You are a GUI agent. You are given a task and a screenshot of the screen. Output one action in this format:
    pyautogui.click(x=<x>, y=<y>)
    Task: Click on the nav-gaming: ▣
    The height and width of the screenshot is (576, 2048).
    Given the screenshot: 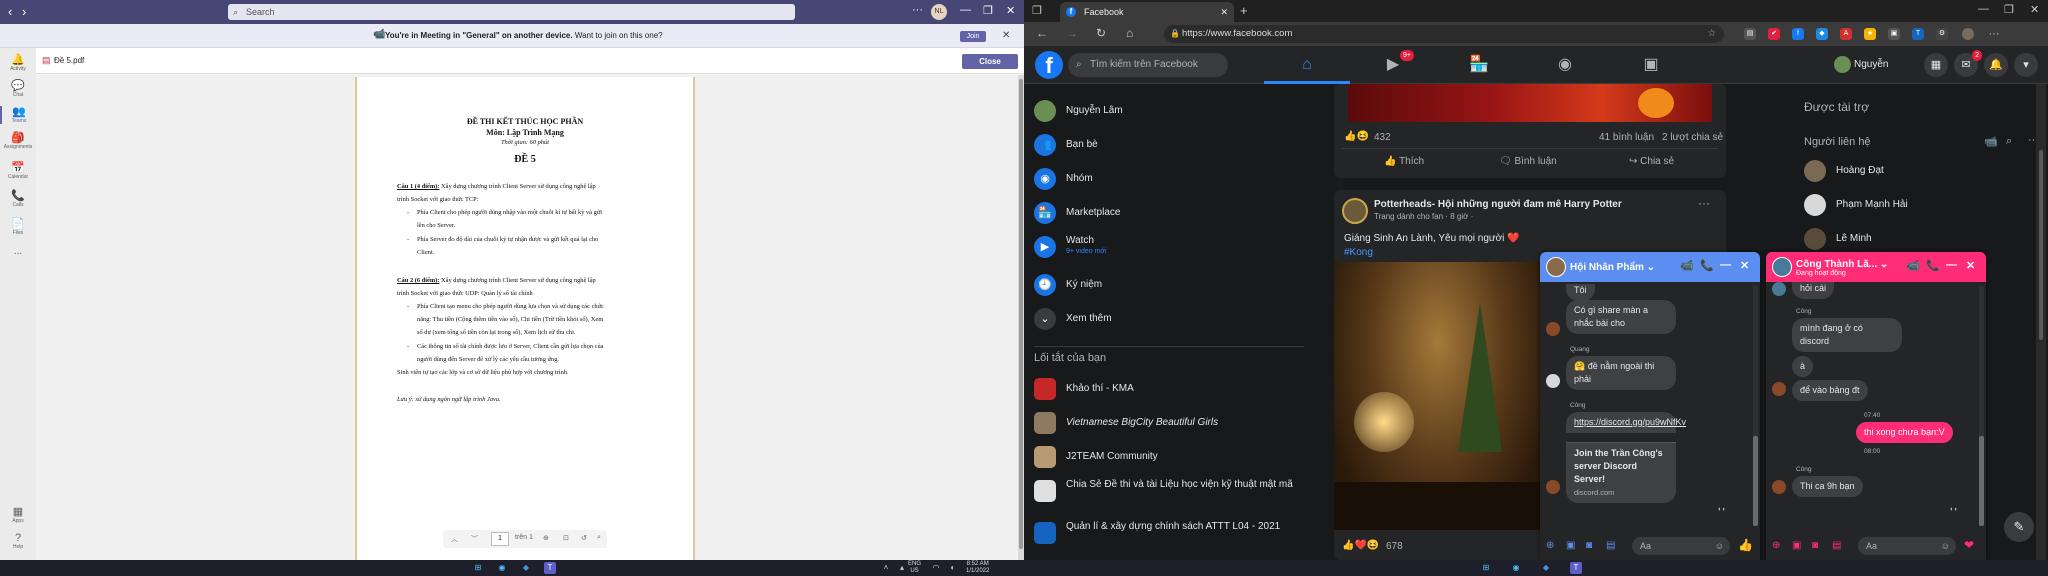 What is the action you would take?
    pyautogui.click(x=1651, y=65)
    